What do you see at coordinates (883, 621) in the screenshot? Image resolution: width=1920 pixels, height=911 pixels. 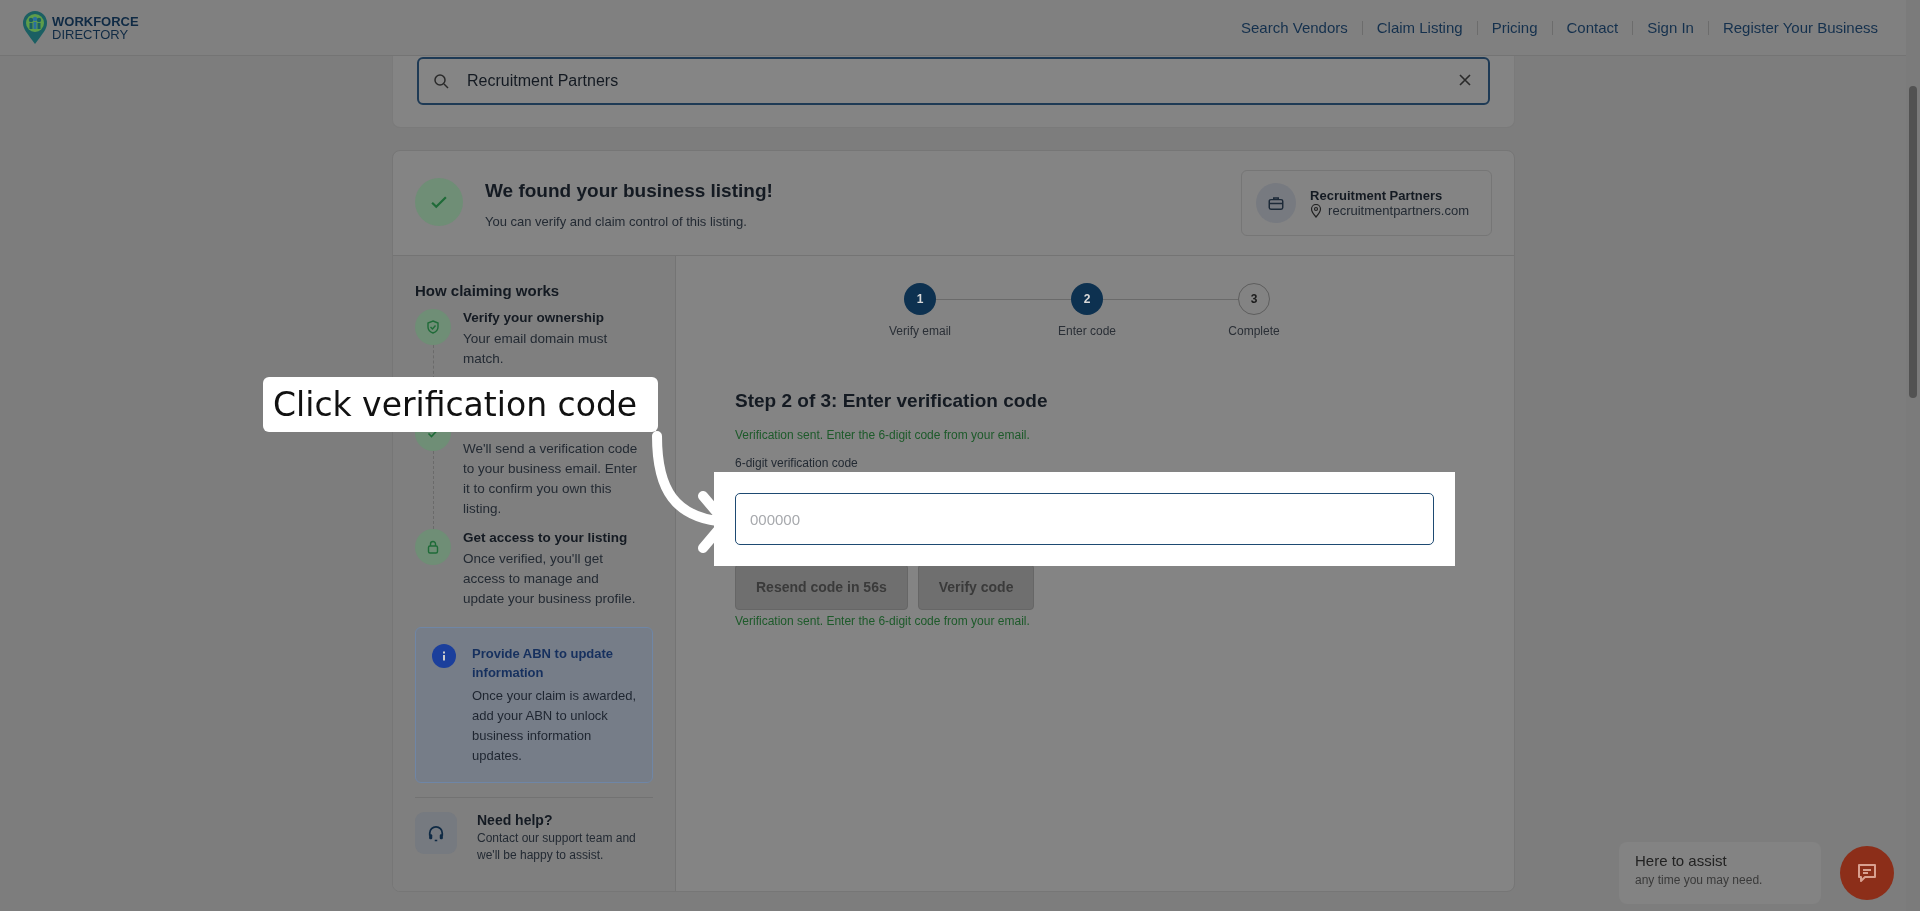 I see `status-text: Verification sent. Enter the 6-digit code from your email.` at bounding box center [883, 621].